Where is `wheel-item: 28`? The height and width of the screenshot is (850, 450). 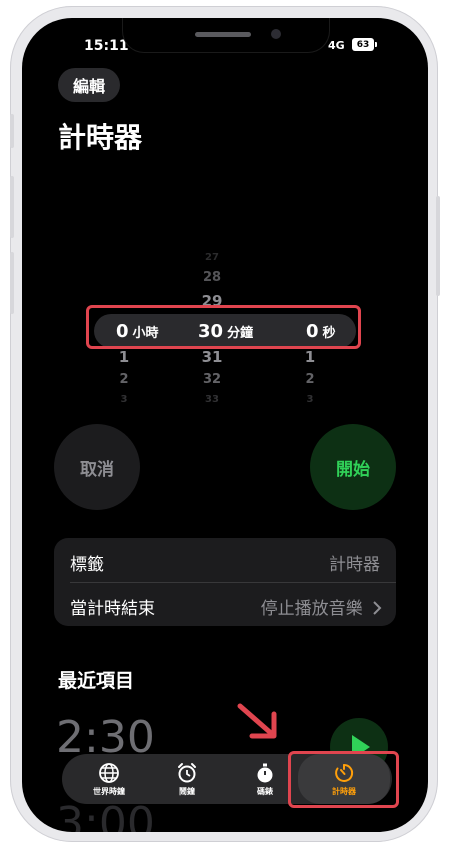 wheel-item: 28 is located at coordinates (212, 277).